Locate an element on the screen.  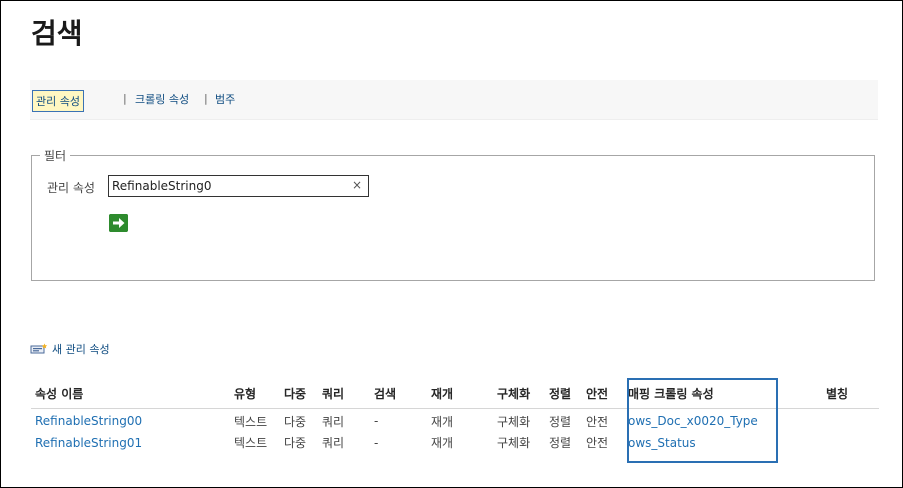
column-header-mapped-crawled: 매핑 크롤링 속성 is located at coordinates (702, 394).